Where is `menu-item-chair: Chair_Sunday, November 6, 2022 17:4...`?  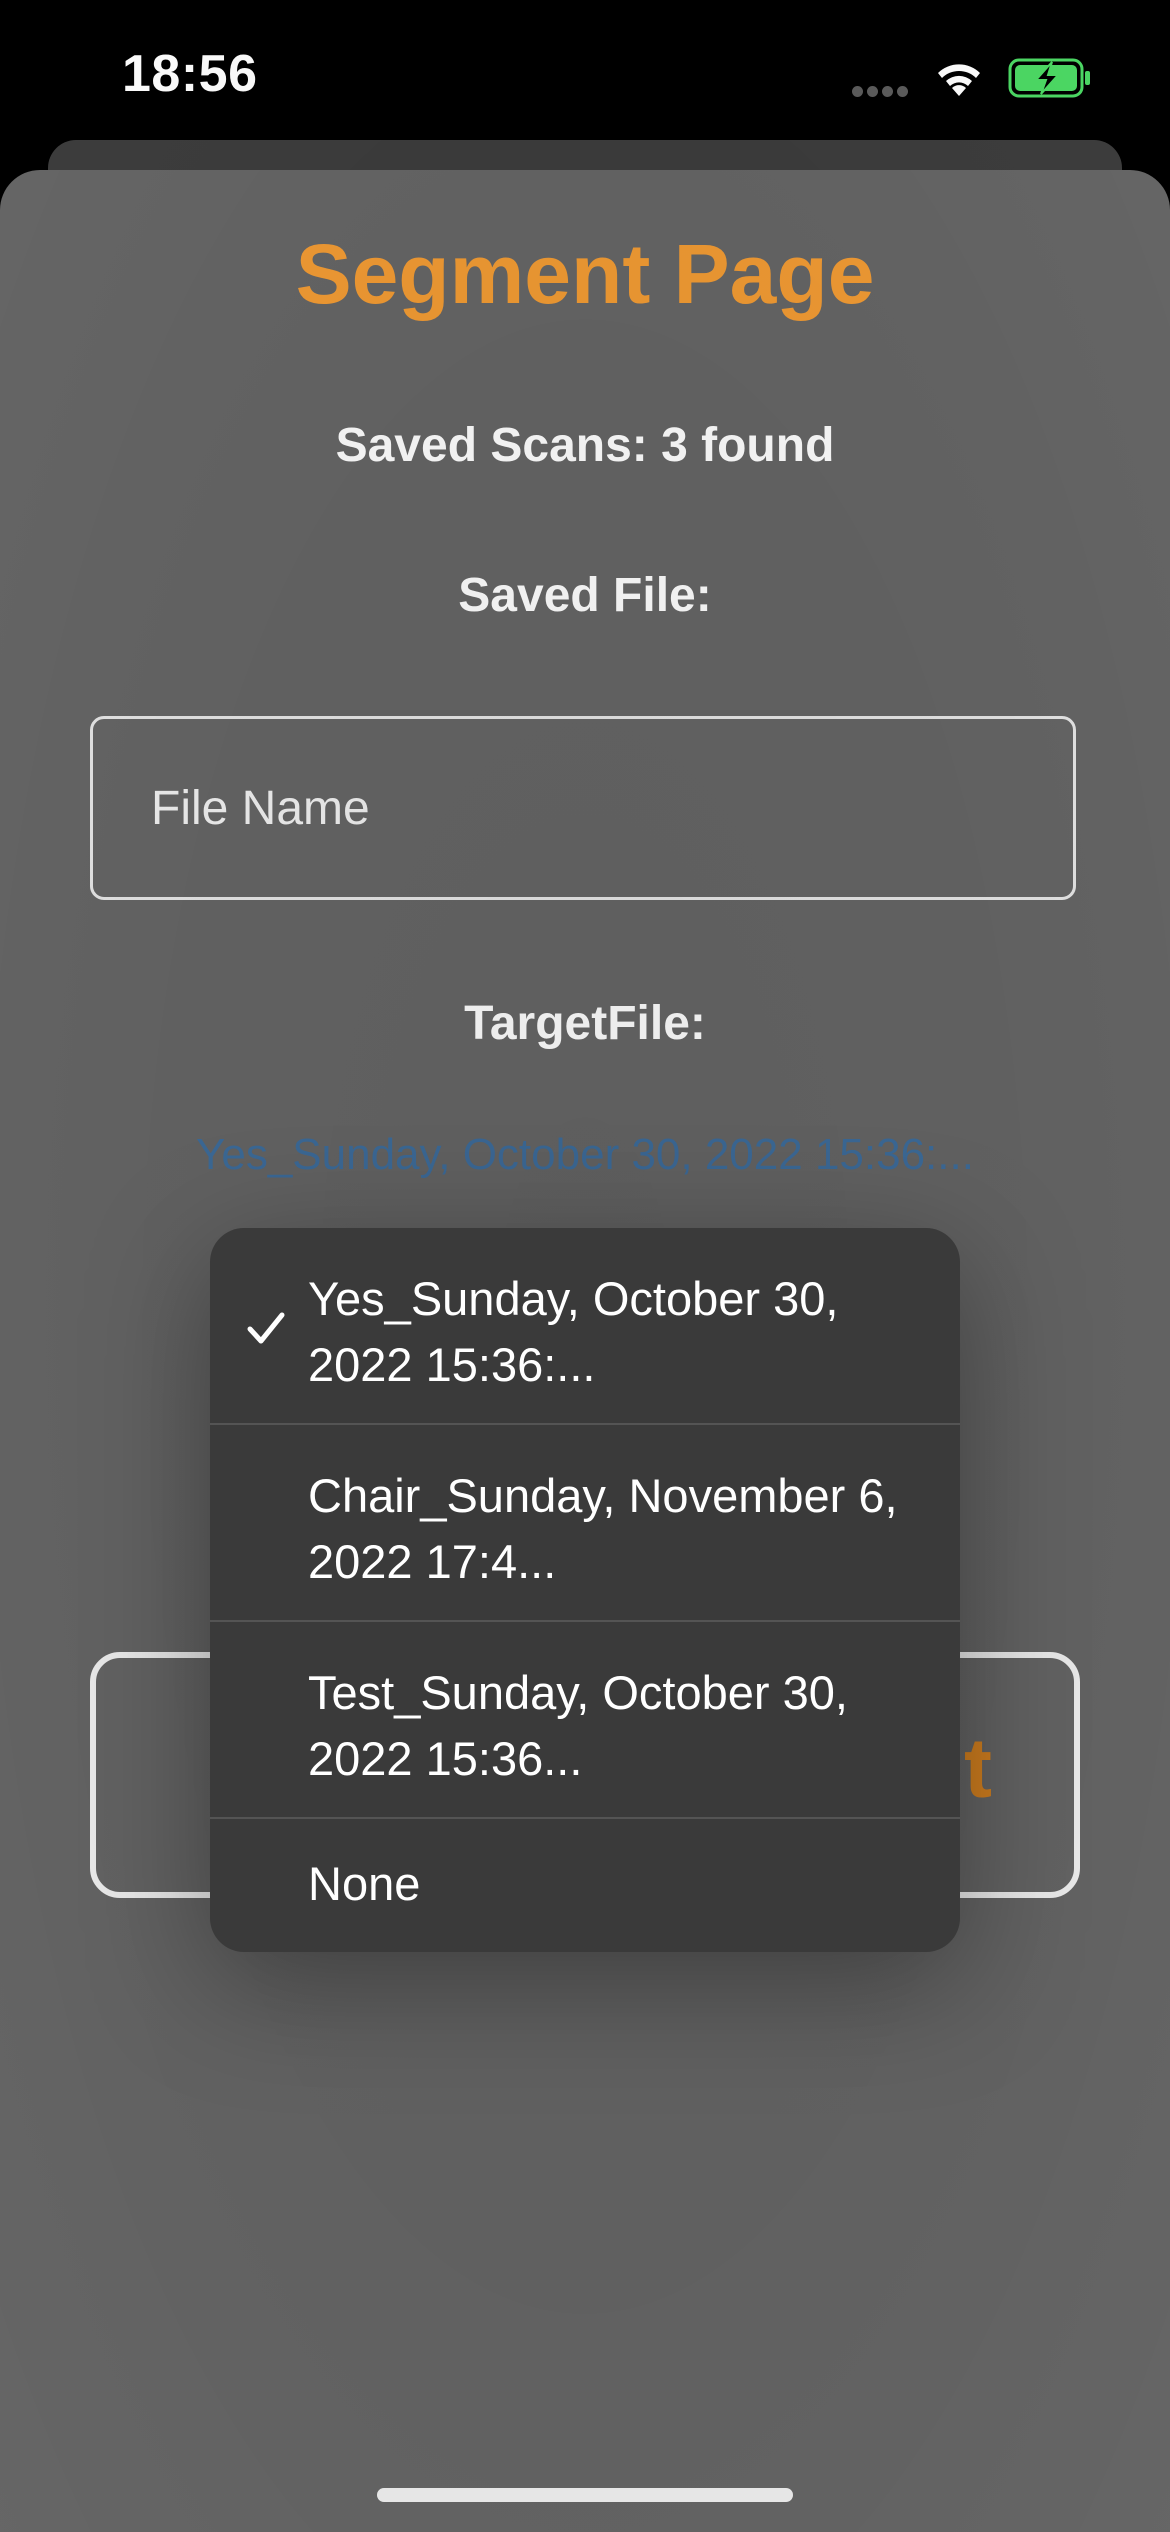
menu-item-chair: Chair_Sunday, November 6, 2022 17:4... is located at coordinates (585, 1523).